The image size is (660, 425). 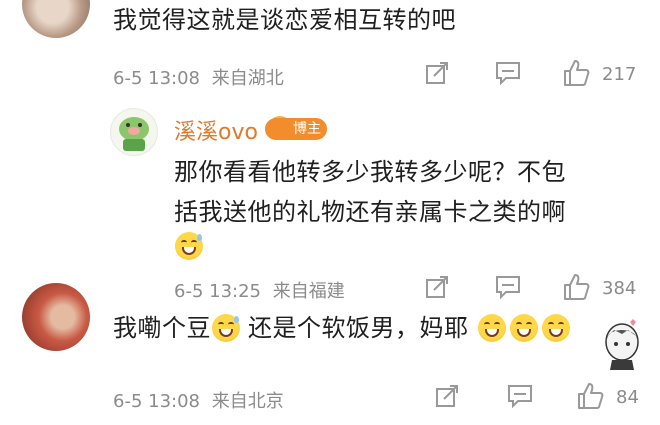 What do you see at coordinates (284, 20) in the screenshot?
I see `comment-text: 我觉得这就是谈恋爱相互转的吧` at bounding box center [284, 20].